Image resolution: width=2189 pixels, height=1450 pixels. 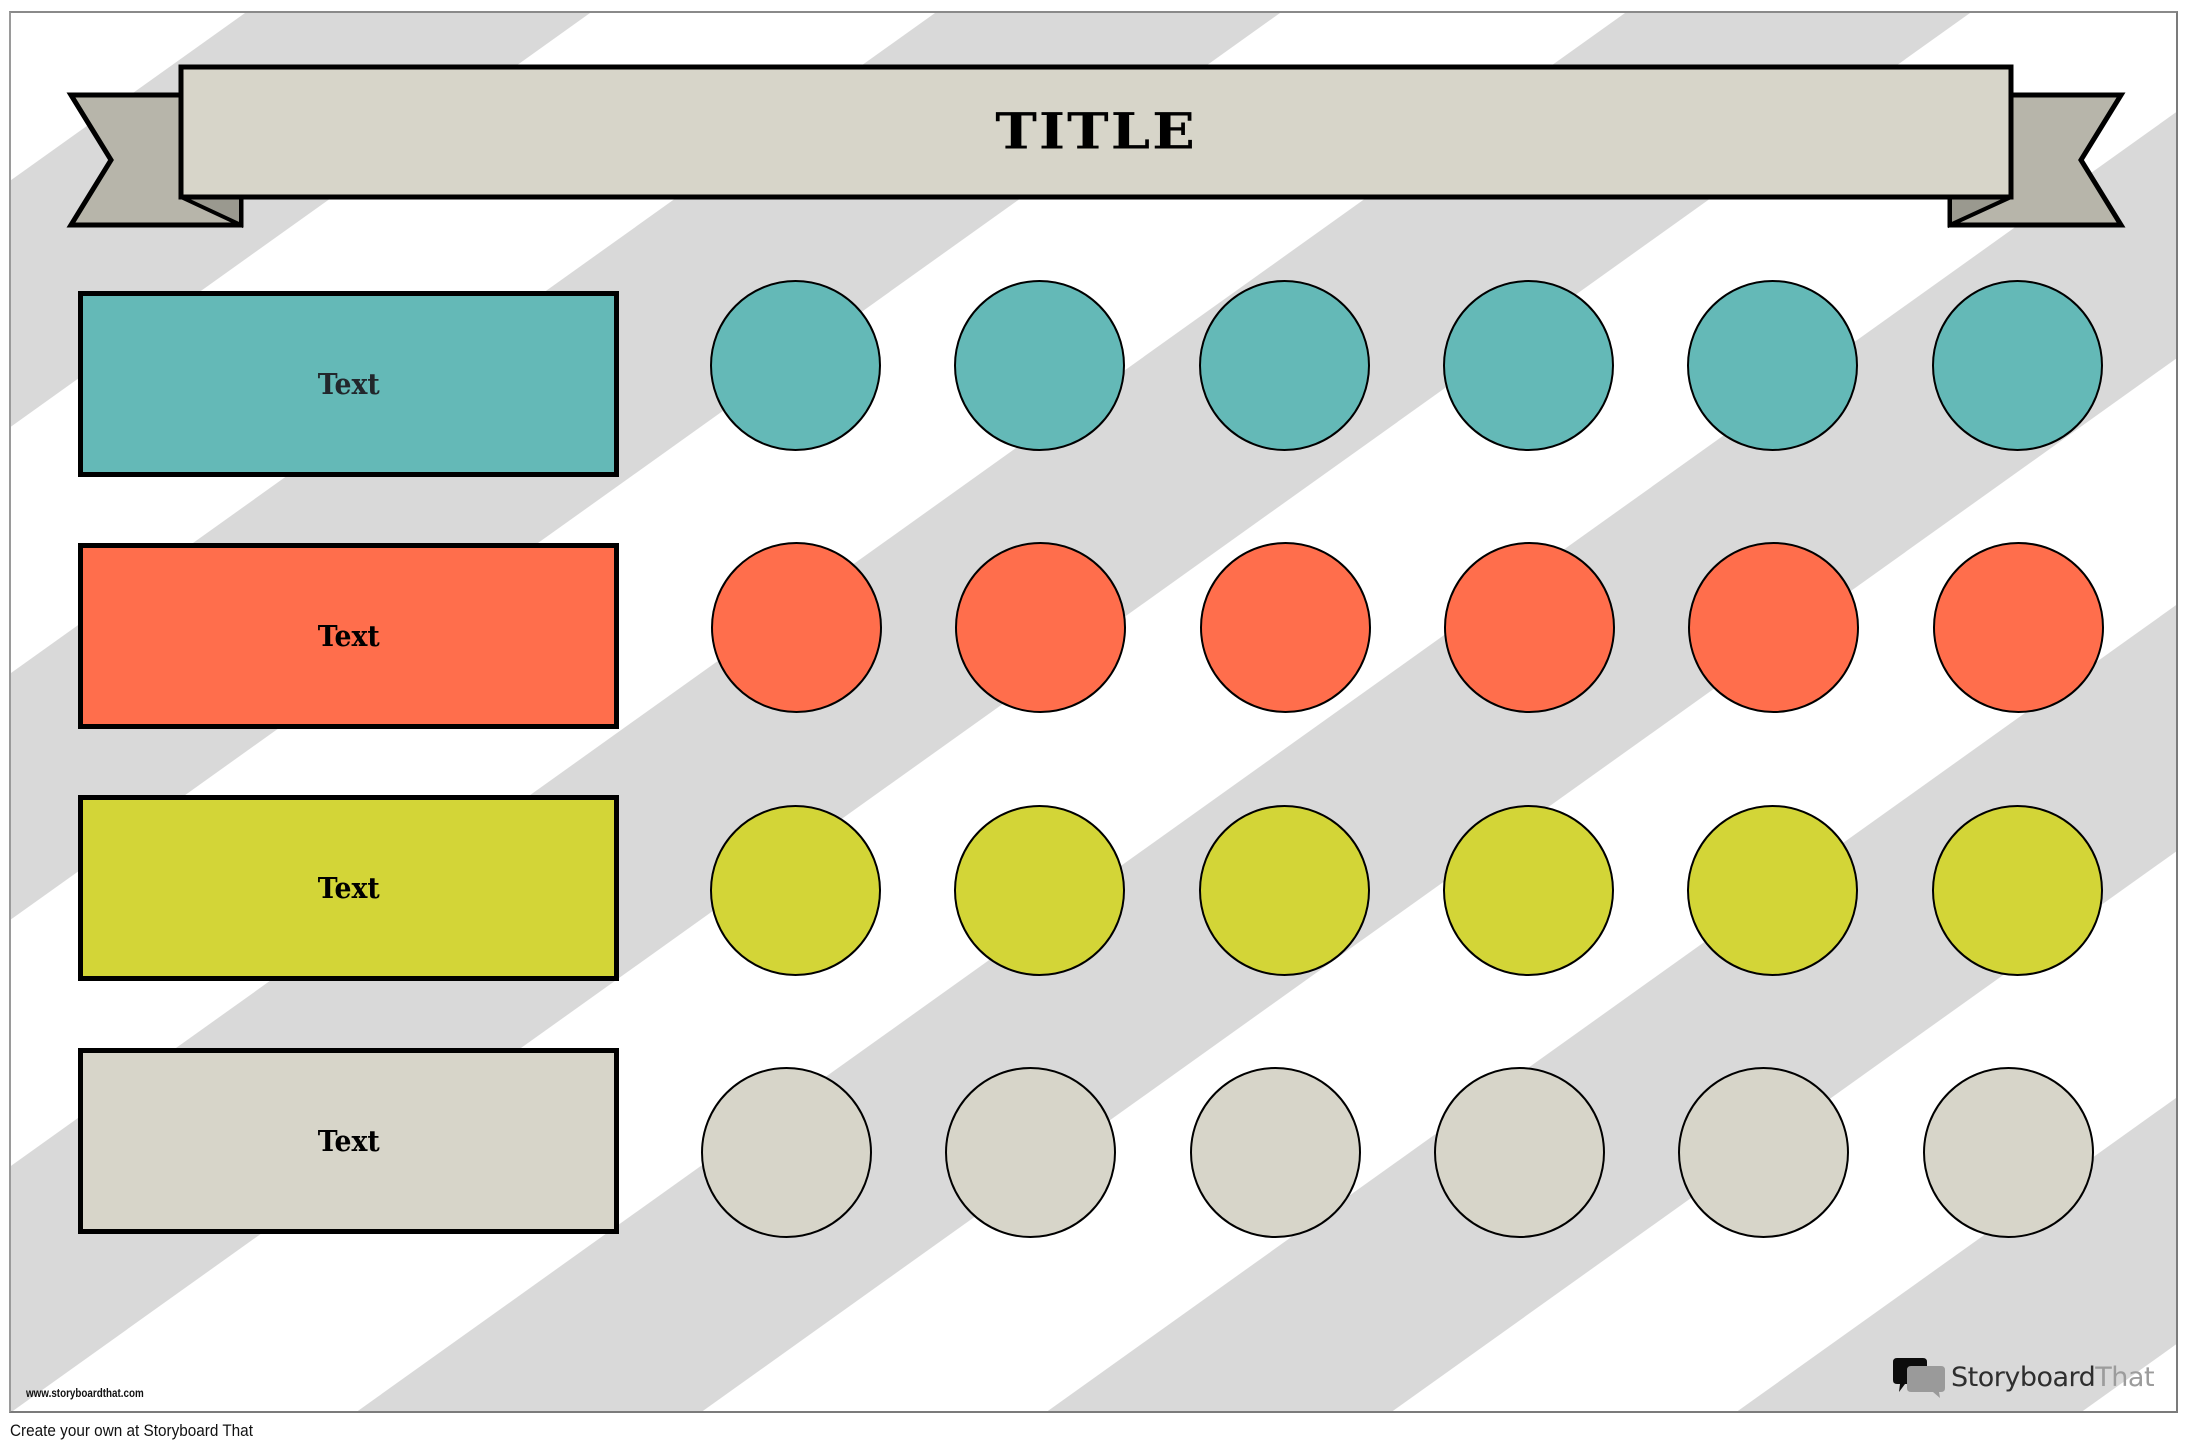 What do you see at coordinates (2125, 1377) in the screenshot?
I see `logo-text-that: That` at bounding box center [2125, 1377].